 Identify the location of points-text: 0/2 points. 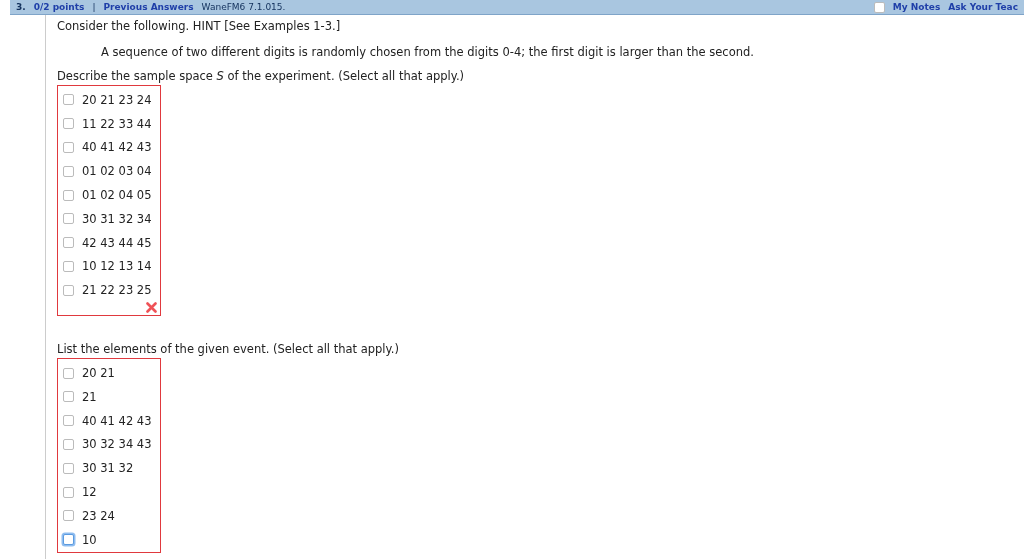
(59, 7).